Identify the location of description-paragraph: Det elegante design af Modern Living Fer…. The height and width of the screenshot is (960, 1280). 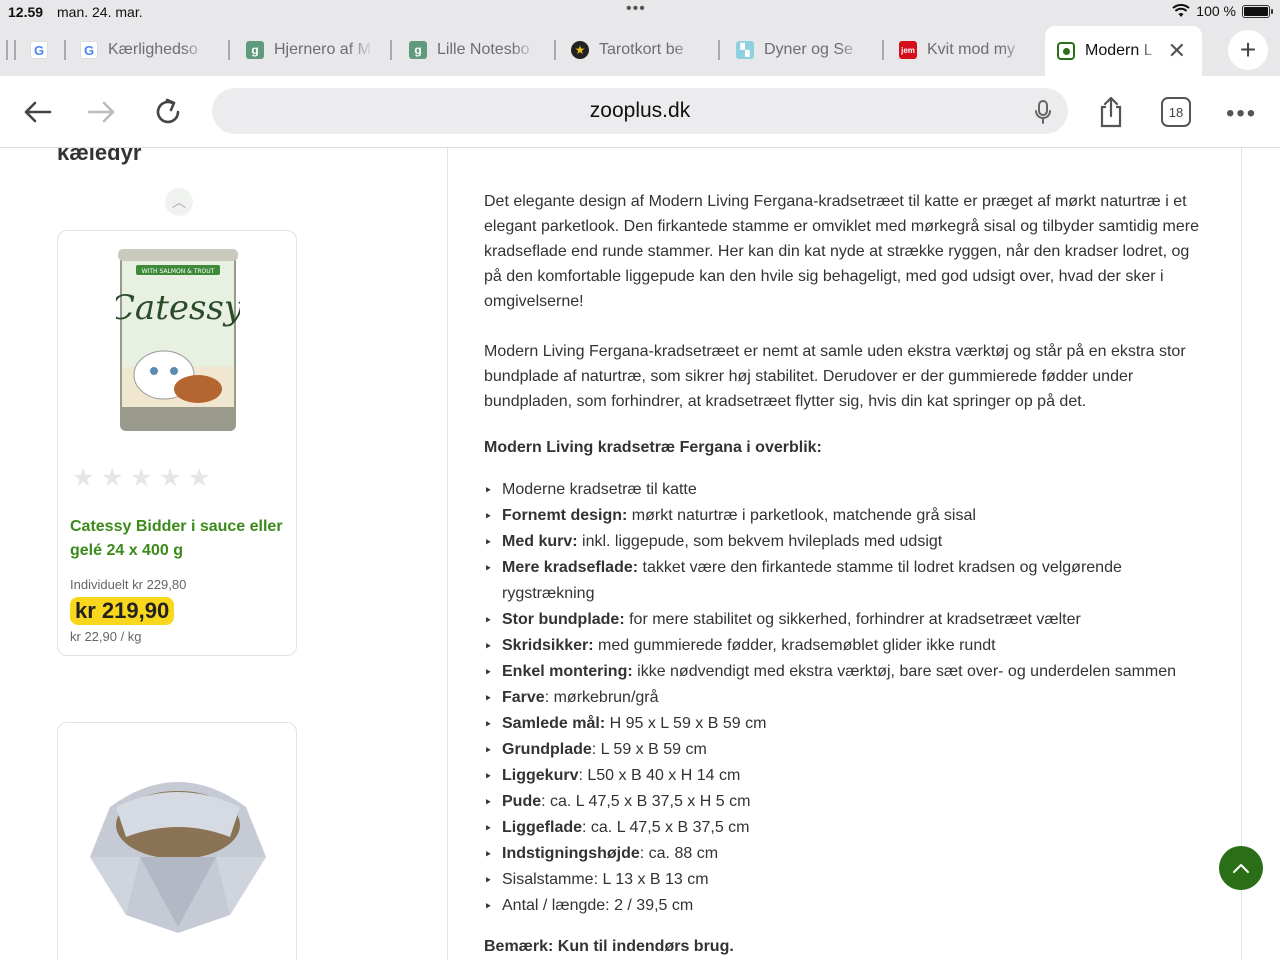
(841, 251).